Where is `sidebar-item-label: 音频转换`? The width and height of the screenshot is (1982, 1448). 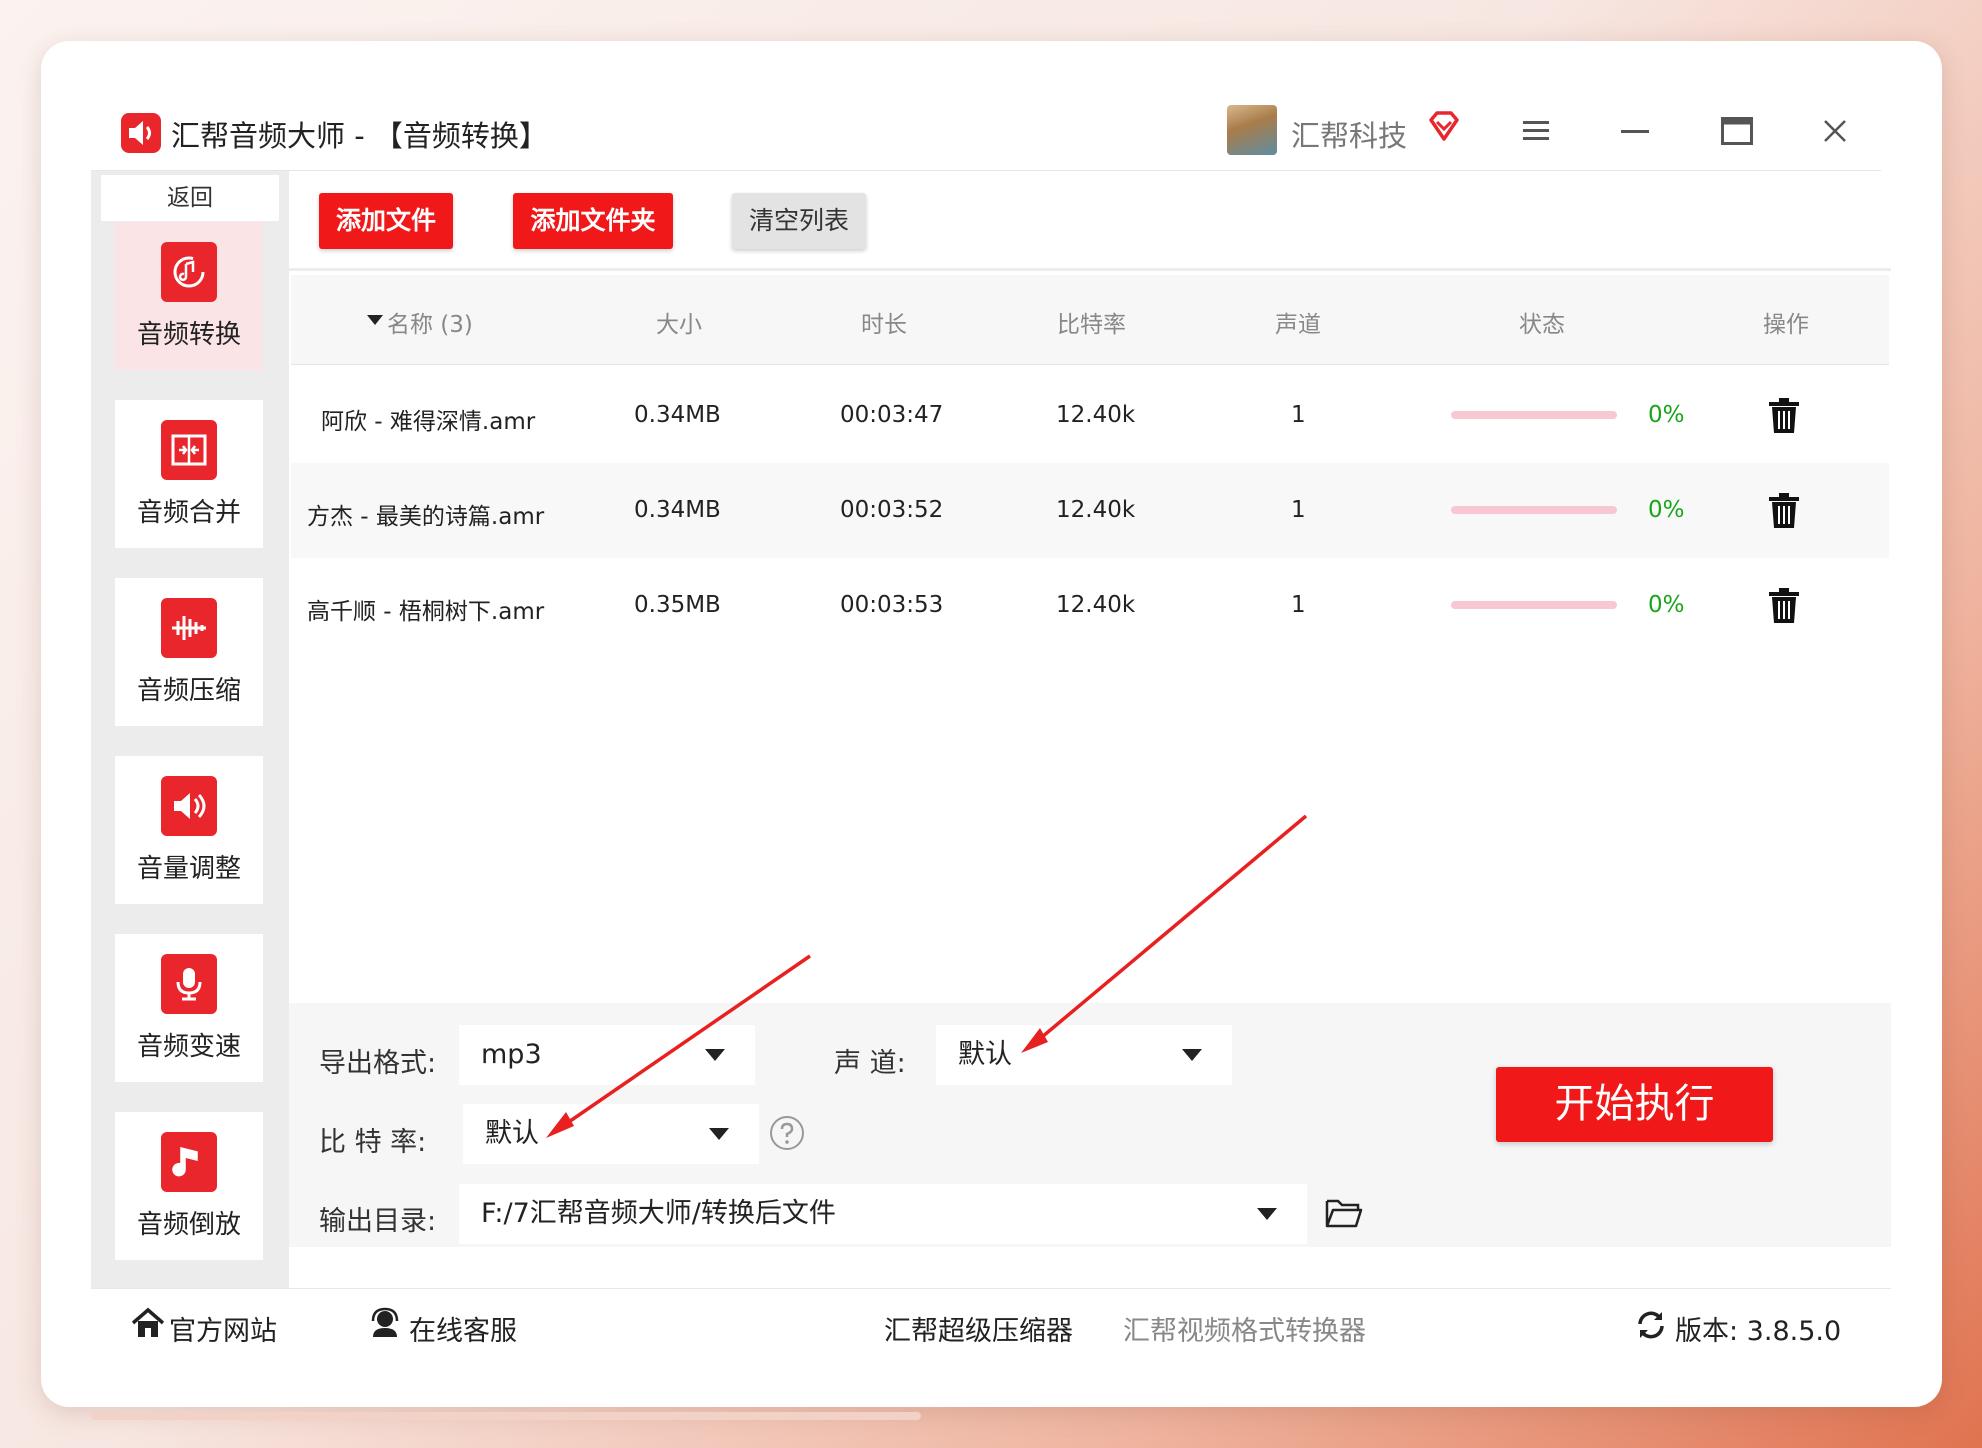
sidebar-item-label: 音频转换 is located at coordinates (188, 335).